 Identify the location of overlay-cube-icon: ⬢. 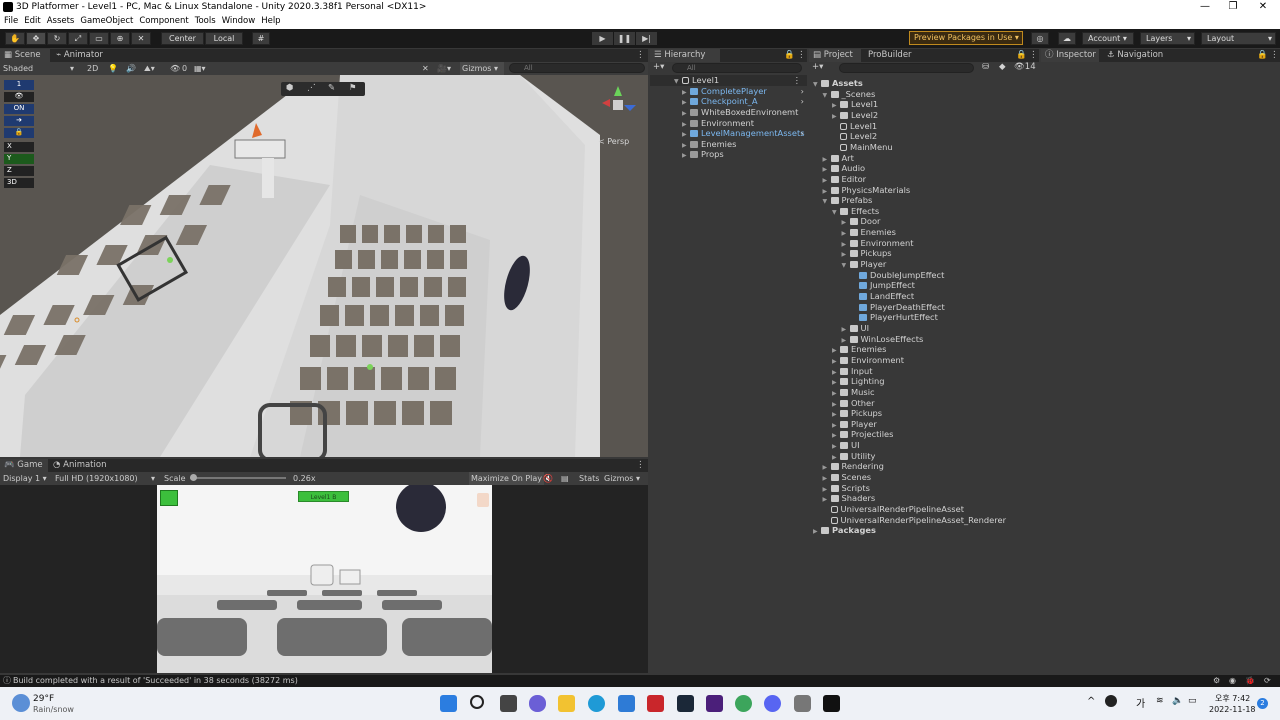
(289, 88).